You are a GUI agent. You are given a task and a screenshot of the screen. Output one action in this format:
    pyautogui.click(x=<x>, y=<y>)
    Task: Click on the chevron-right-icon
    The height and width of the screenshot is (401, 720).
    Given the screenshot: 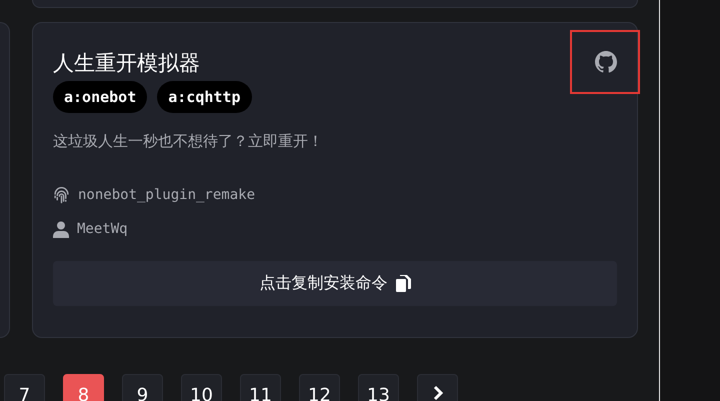 What is the action you would take?
    pyautogui.click(x=437, y=393)
    